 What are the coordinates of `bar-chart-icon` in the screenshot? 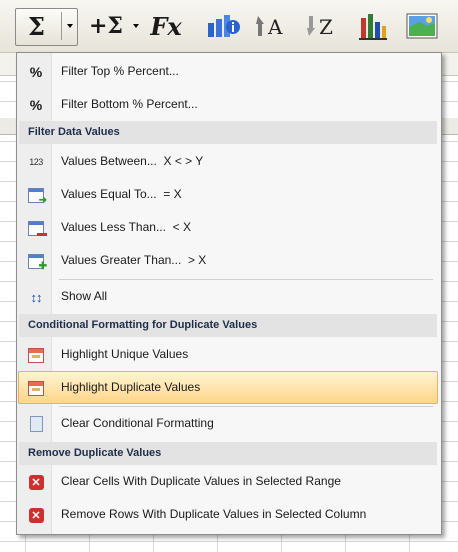 It's located at (373, 27).